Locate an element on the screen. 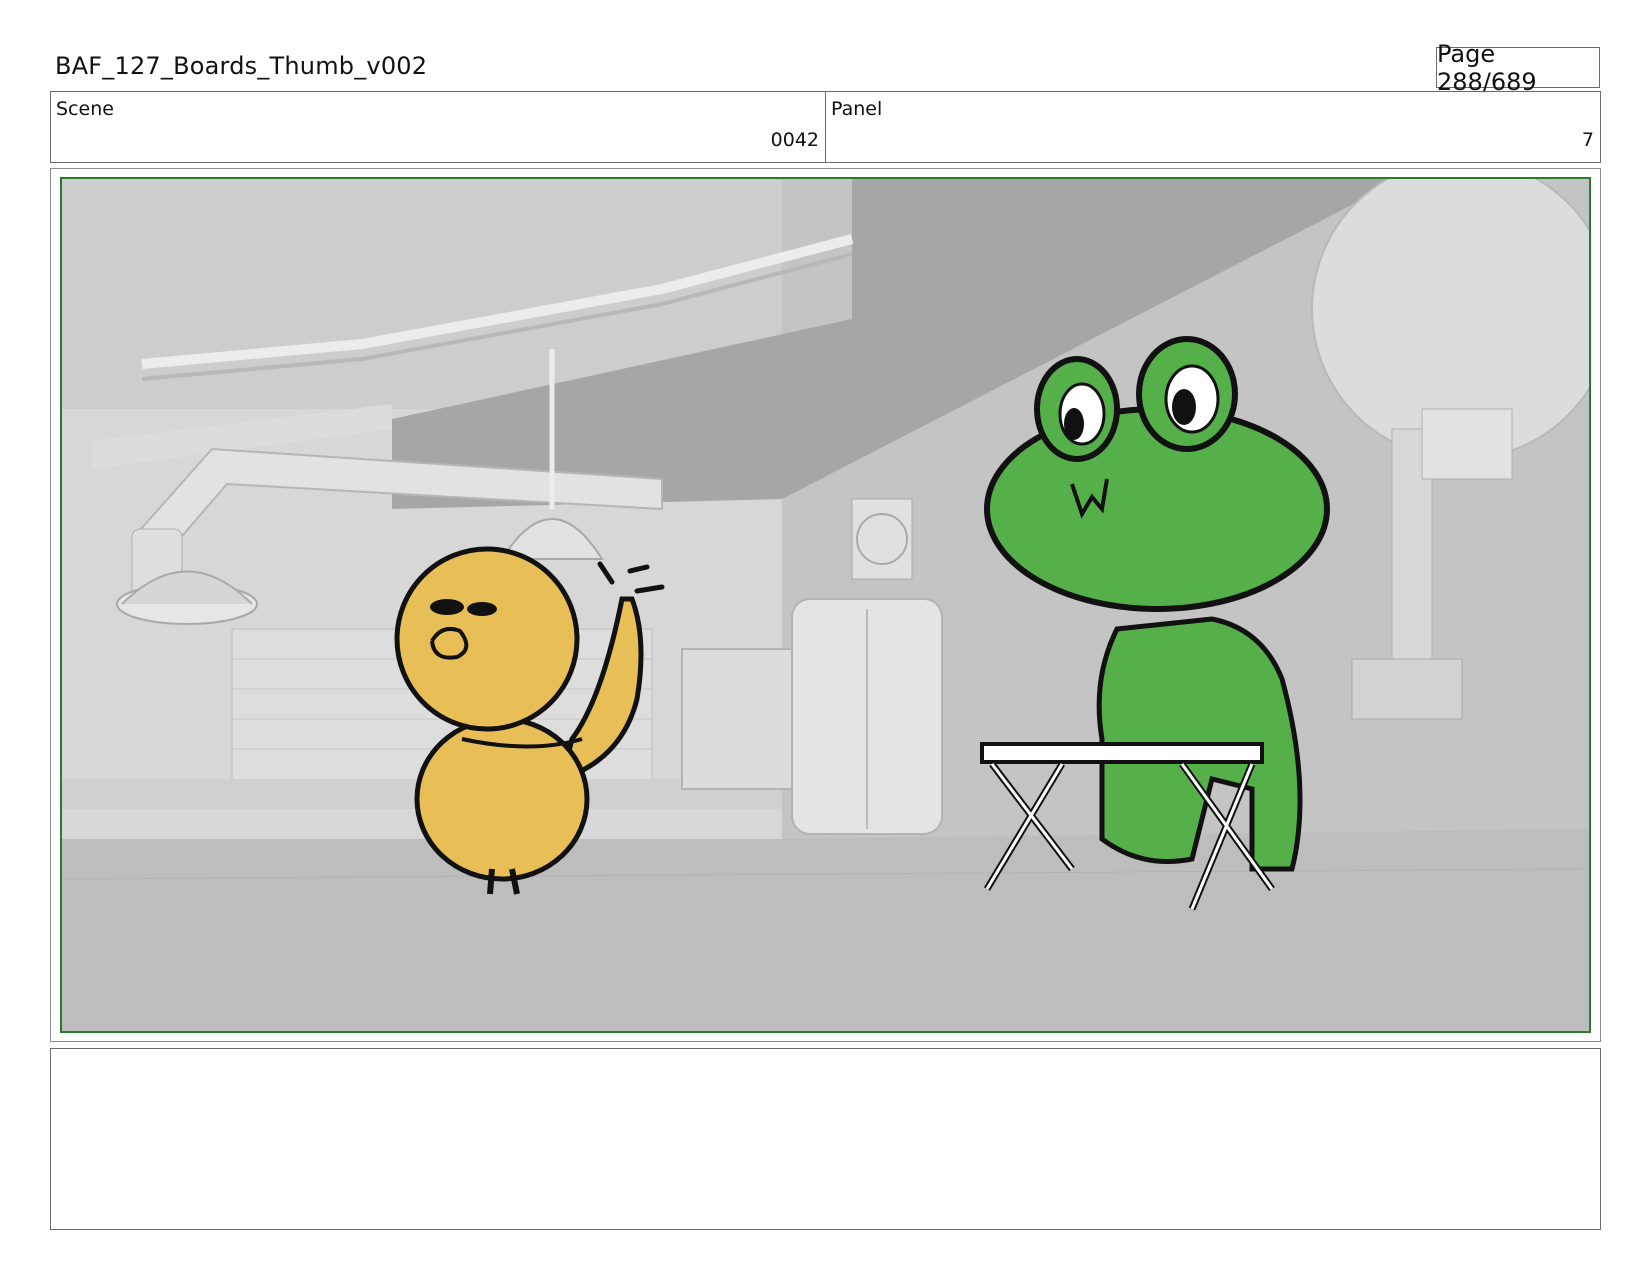 The height and width of the screenshot is (1275, 1650). scene-value: 0042 is located at coordinates (794, 140).